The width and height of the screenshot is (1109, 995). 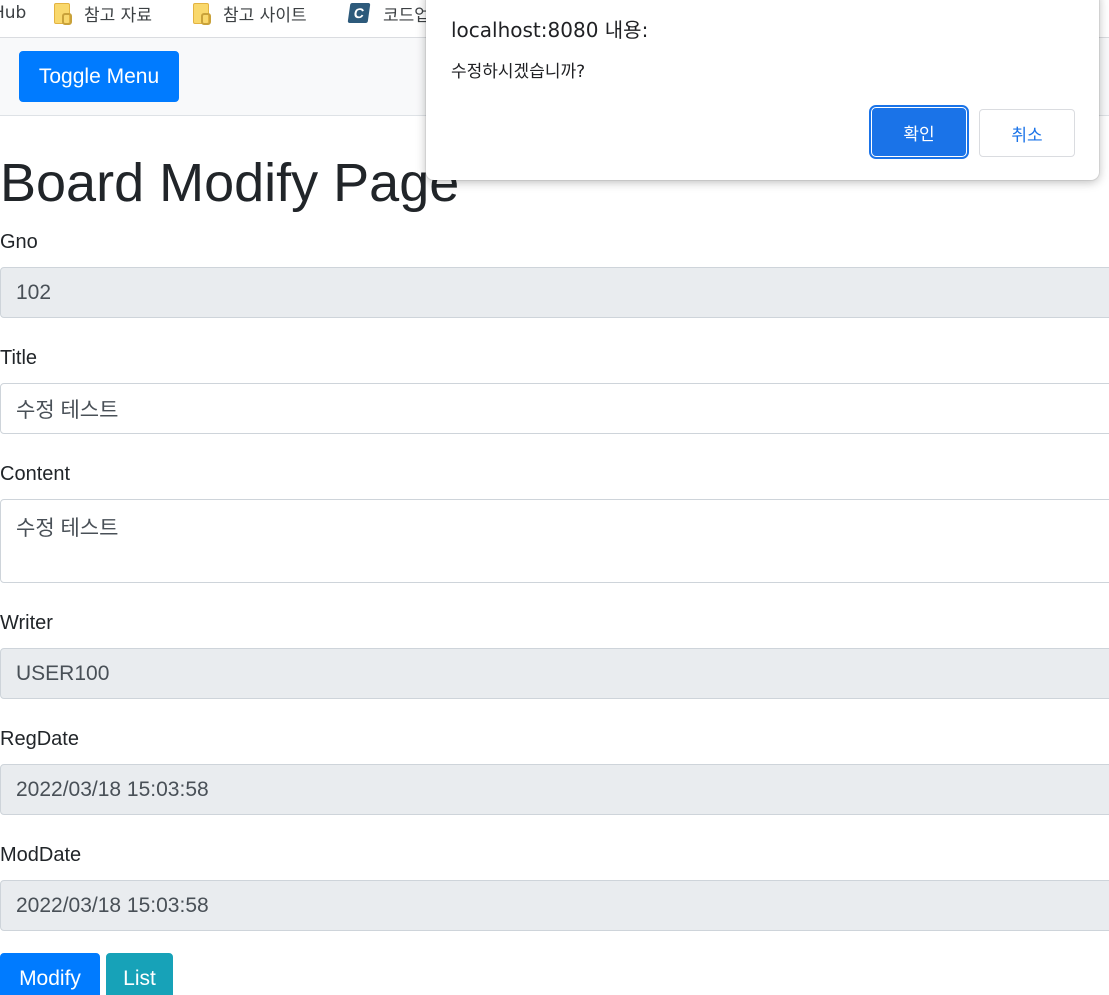 I want to click on moddate-input: 2022/03/18 15:03:58, so click(x=554, y=905).